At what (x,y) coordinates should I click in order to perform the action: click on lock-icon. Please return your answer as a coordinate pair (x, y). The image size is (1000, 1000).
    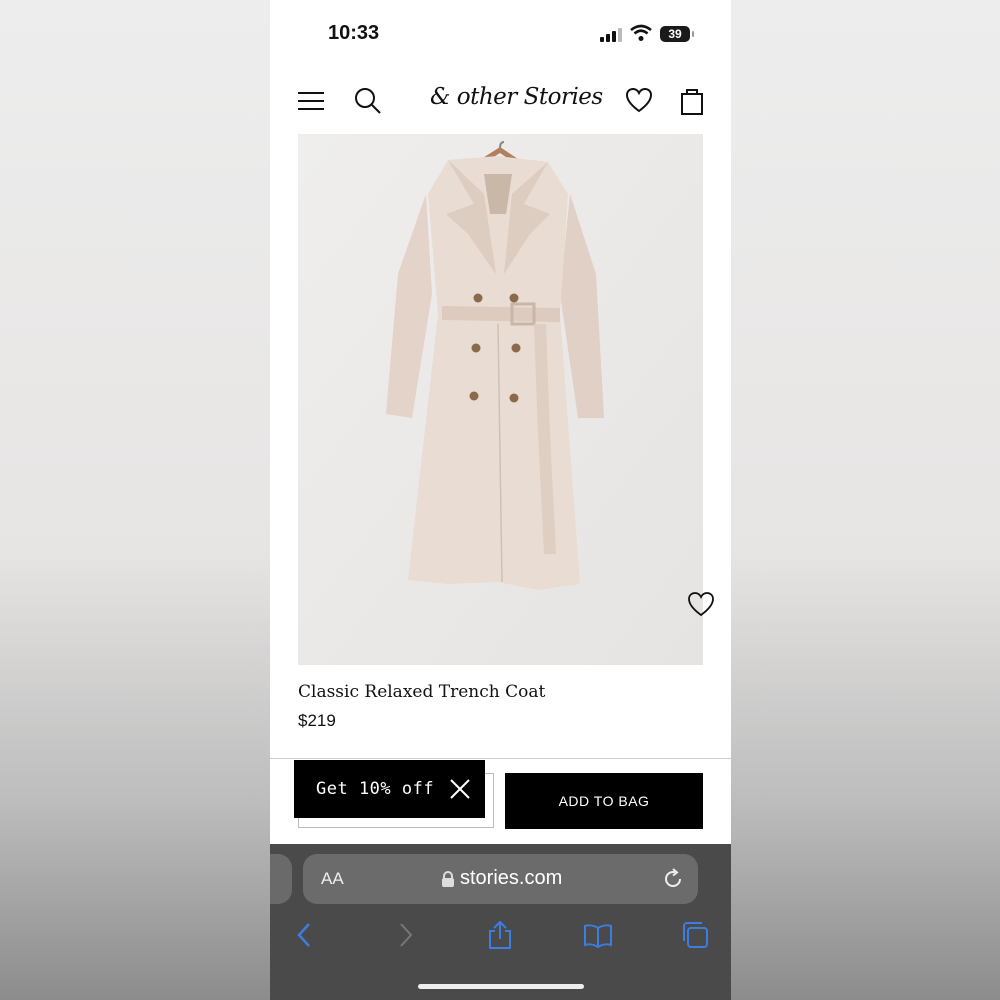
    Looking at the image, I should click on (448, 879).